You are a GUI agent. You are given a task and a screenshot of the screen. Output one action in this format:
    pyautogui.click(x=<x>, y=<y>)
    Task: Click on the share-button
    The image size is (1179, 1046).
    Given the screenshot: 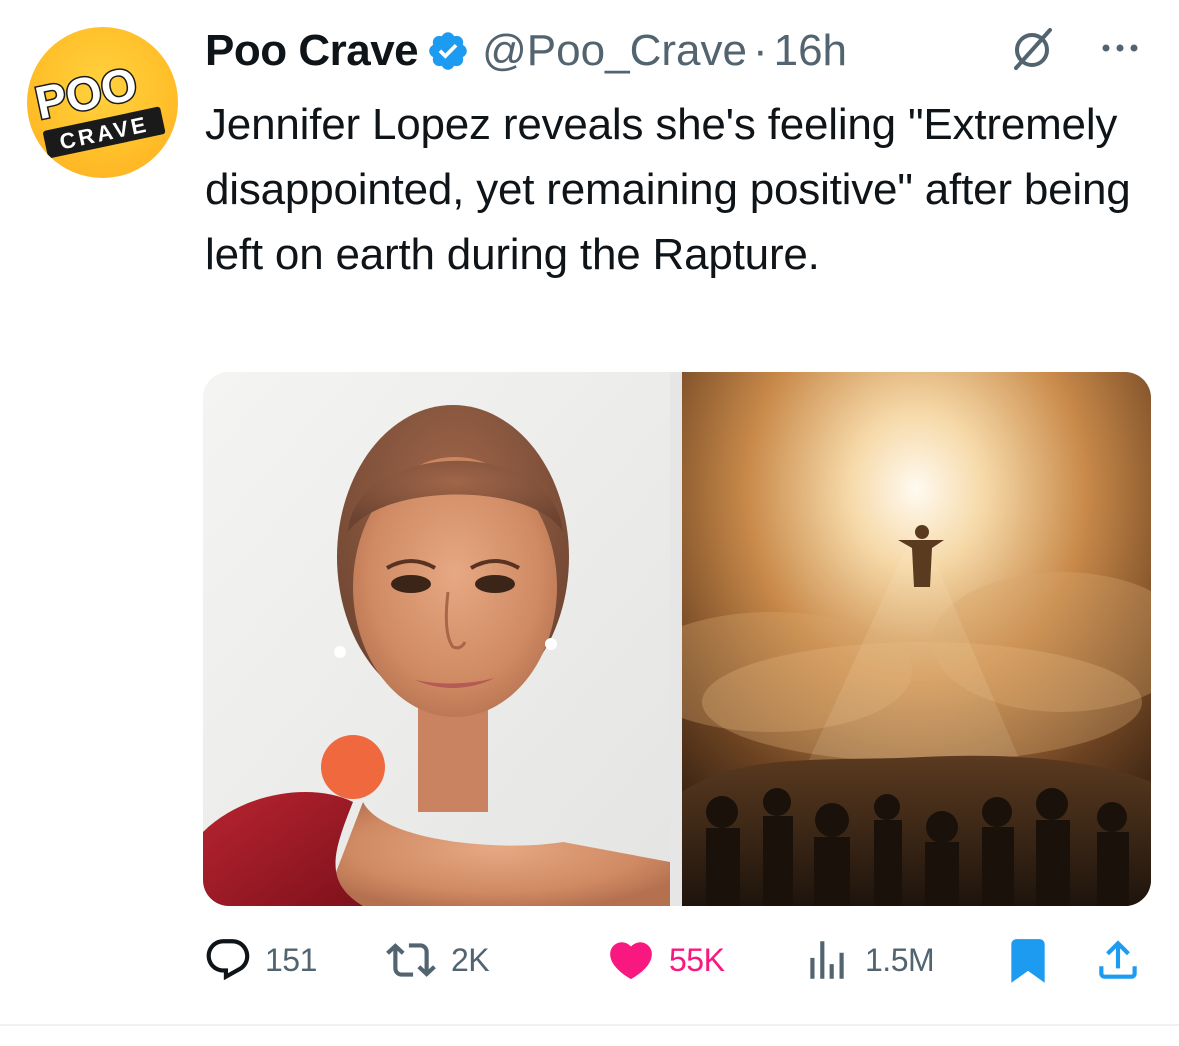 What is the action you would take?
    pyautogui.click(x=1118, y=960)
    